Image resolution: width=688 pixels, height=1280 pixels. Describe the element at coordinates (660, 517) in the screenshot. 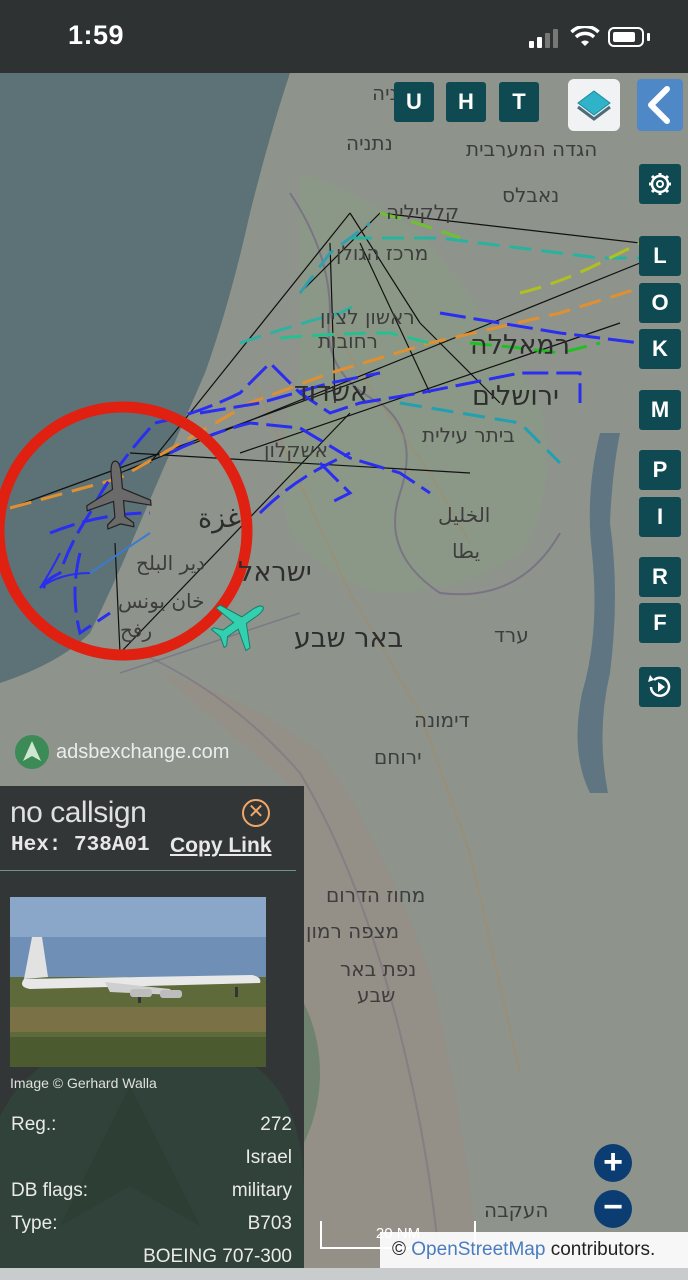

I see `side-button-i: I` at that location.